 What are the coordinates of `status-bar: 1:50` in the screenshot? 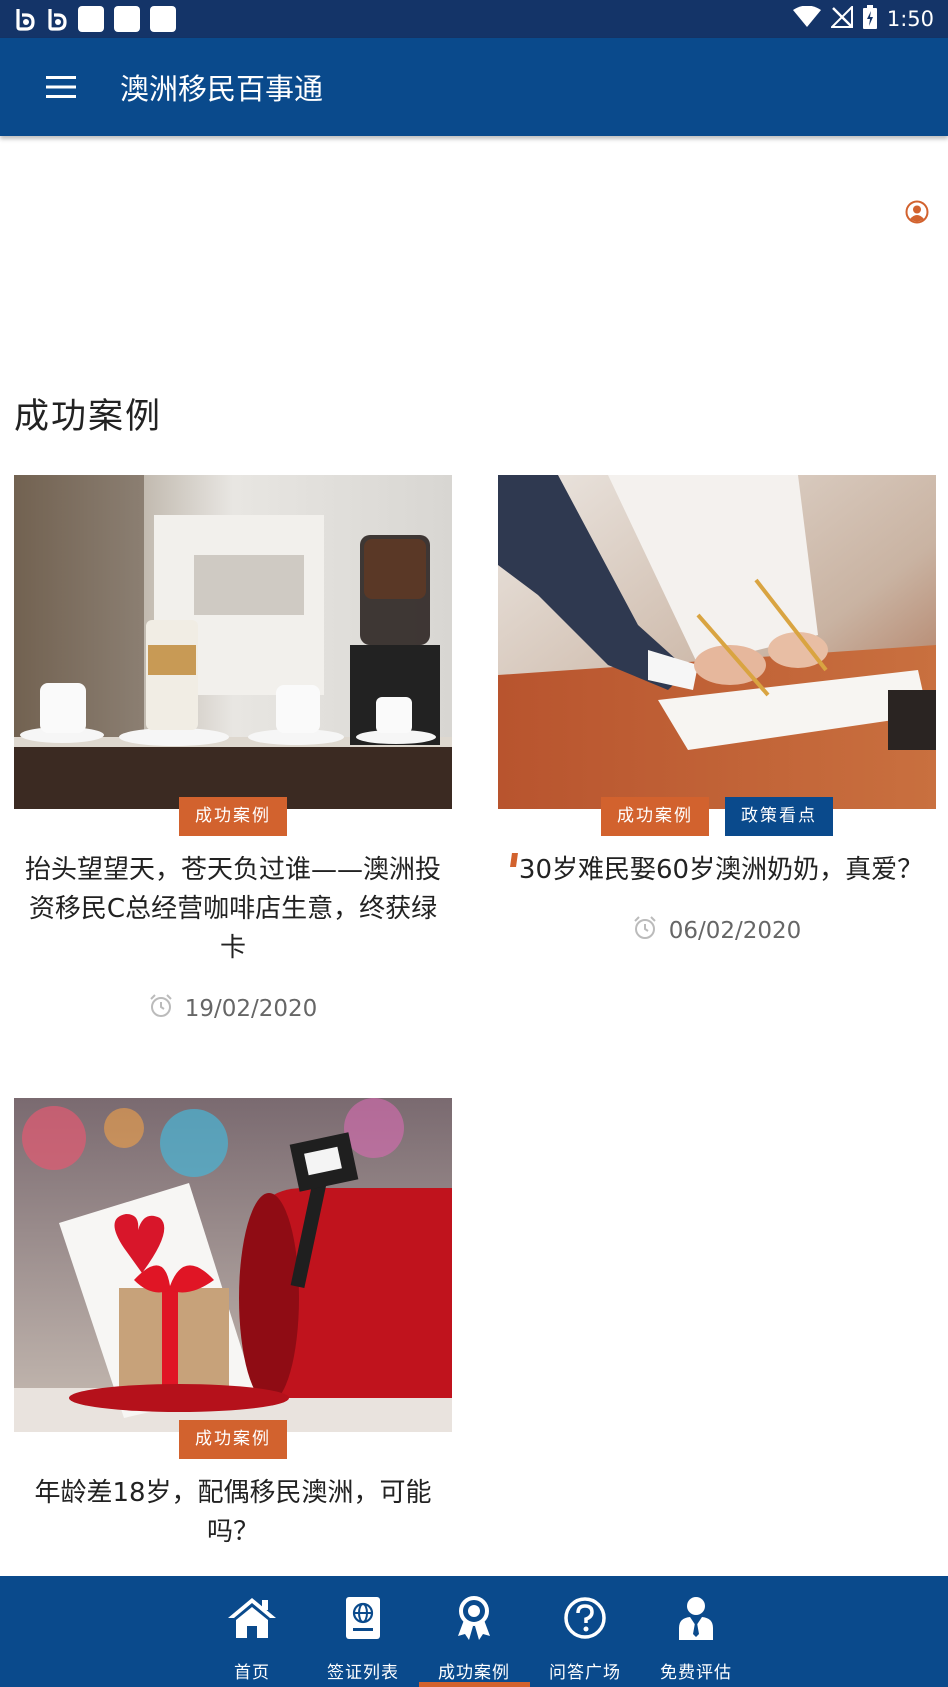 It's located at (474, 19).